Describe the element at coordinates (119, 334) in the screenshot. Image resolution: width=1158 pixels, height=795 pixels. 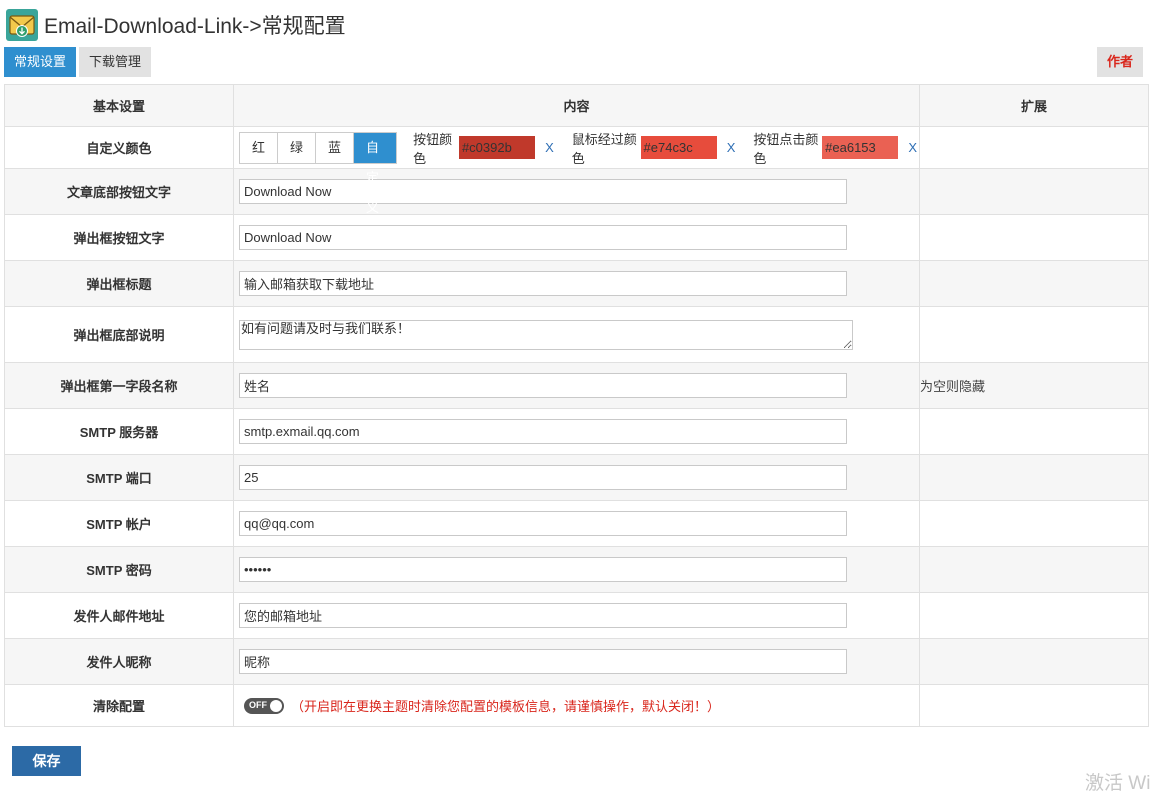
I see `row-label: 弹出框底部说明` at that location.